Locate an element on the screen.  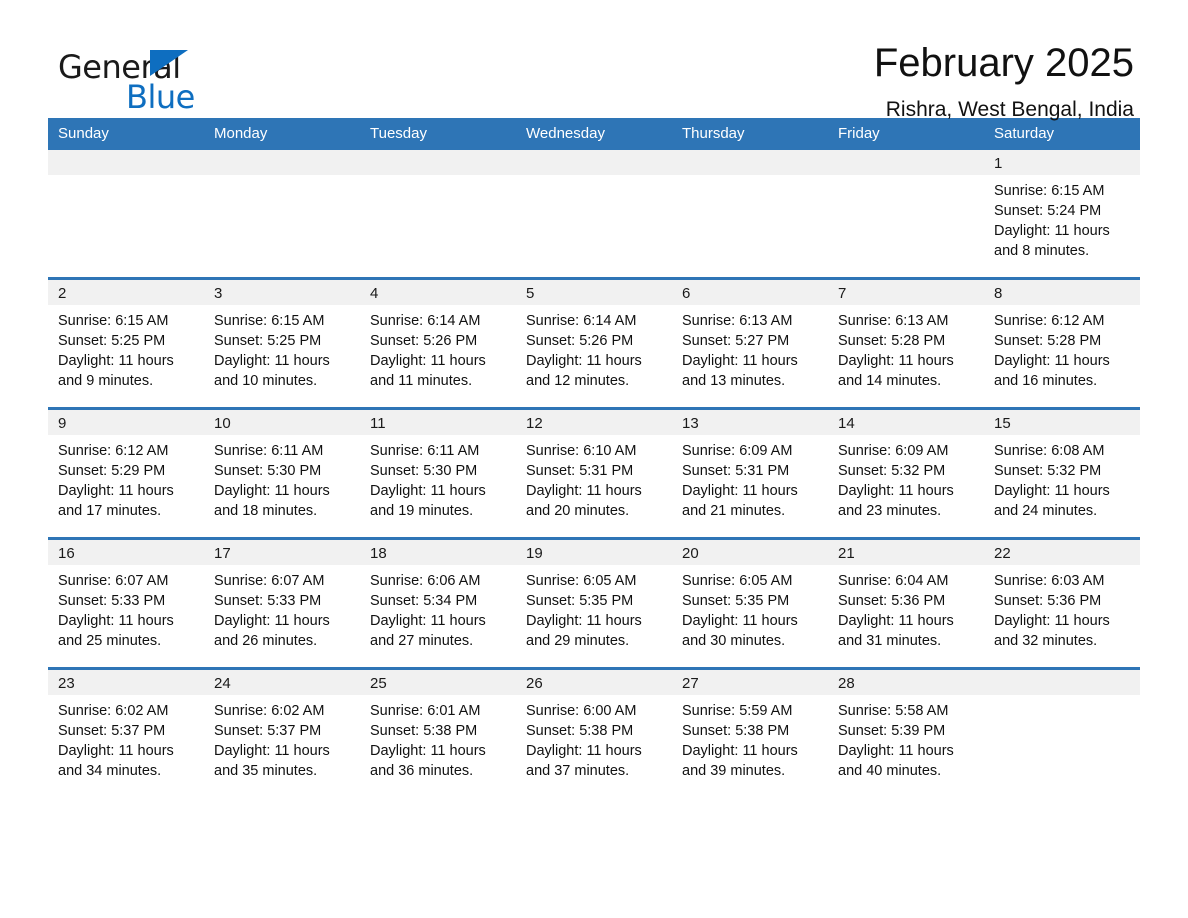
daylight-text: Daylight: 11 hours and 17 minutes. is located at coordinates (116, 501).